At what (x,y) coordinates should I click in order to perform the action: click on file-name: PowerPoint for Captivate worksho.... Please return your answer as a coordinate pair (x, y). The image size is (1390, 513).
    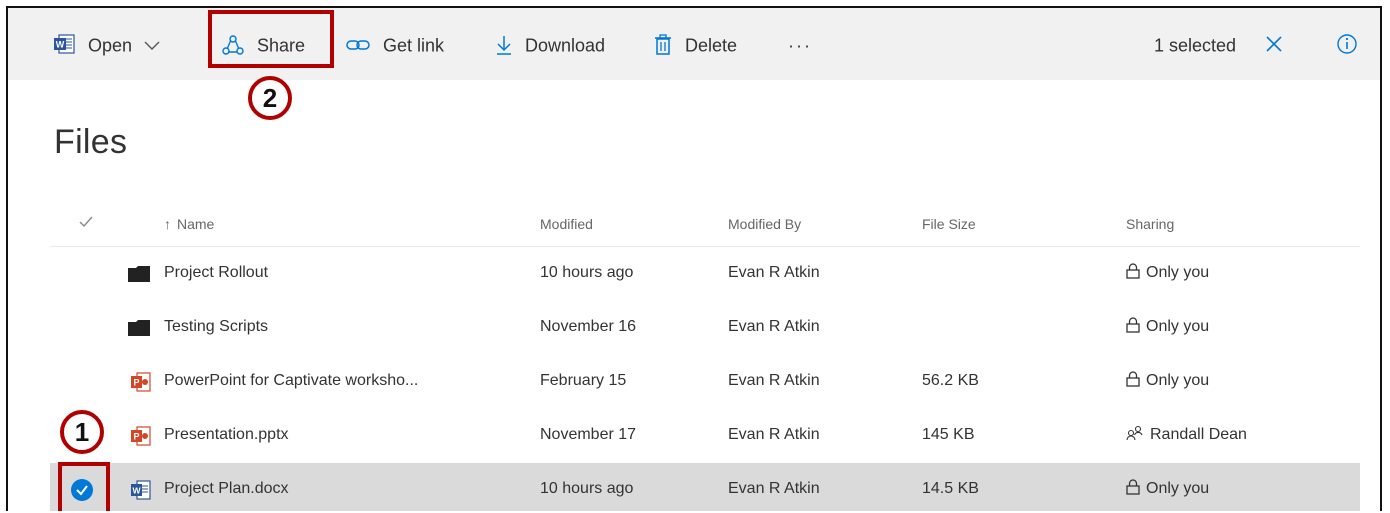
    Looking at the image, I should click on (291, 381).